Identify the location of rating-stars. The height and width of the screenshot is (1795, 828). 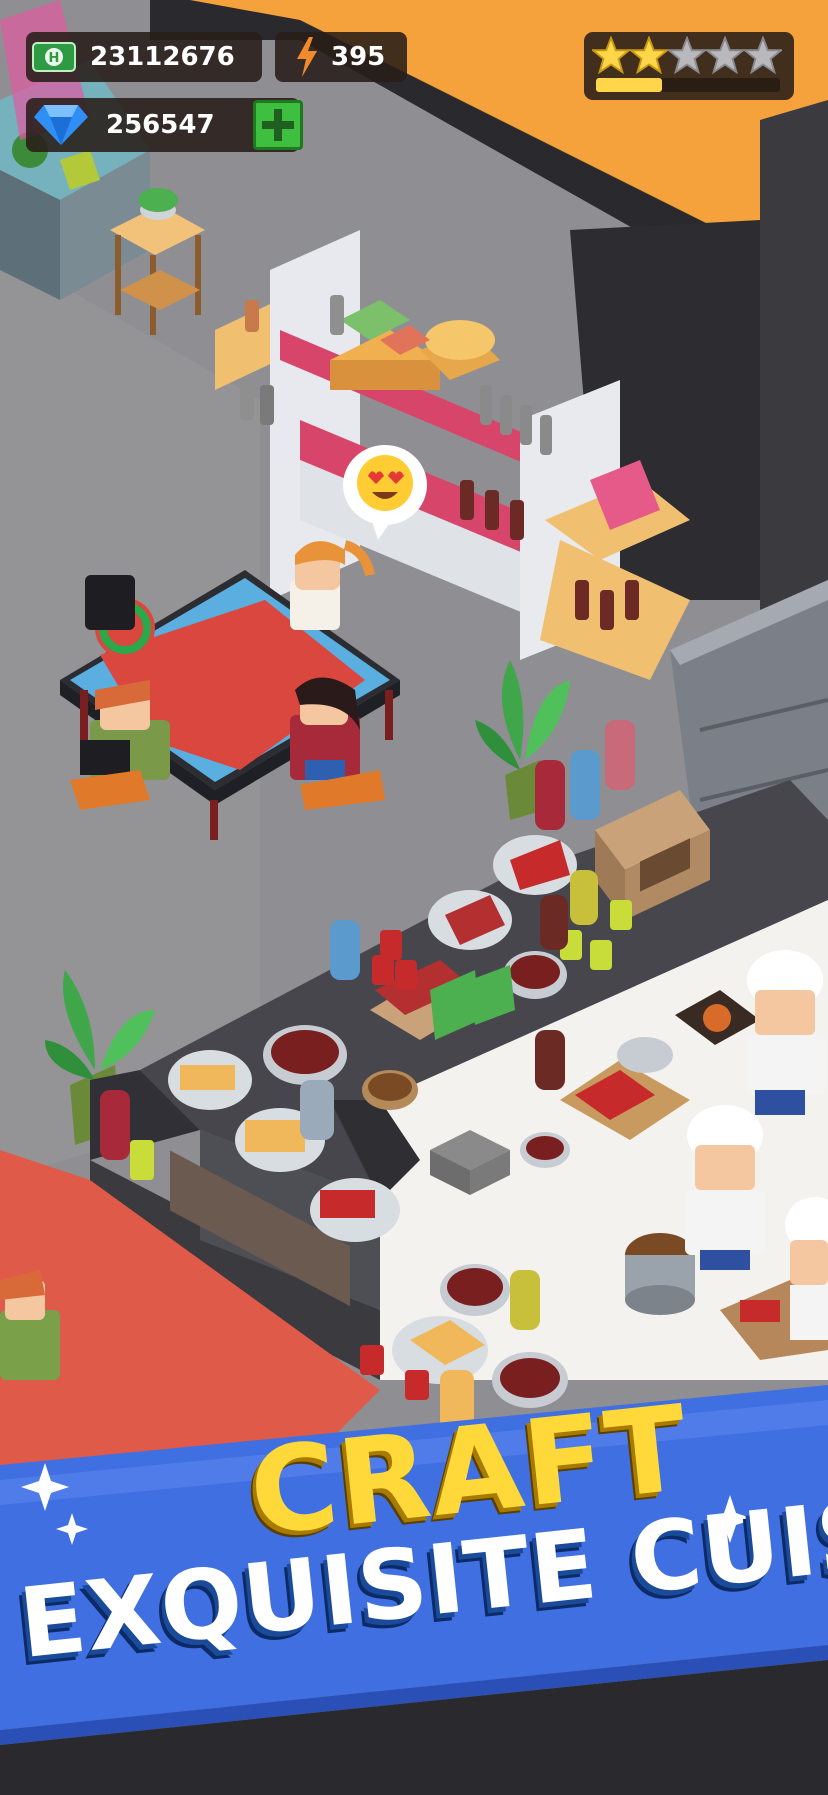
(687, 55).